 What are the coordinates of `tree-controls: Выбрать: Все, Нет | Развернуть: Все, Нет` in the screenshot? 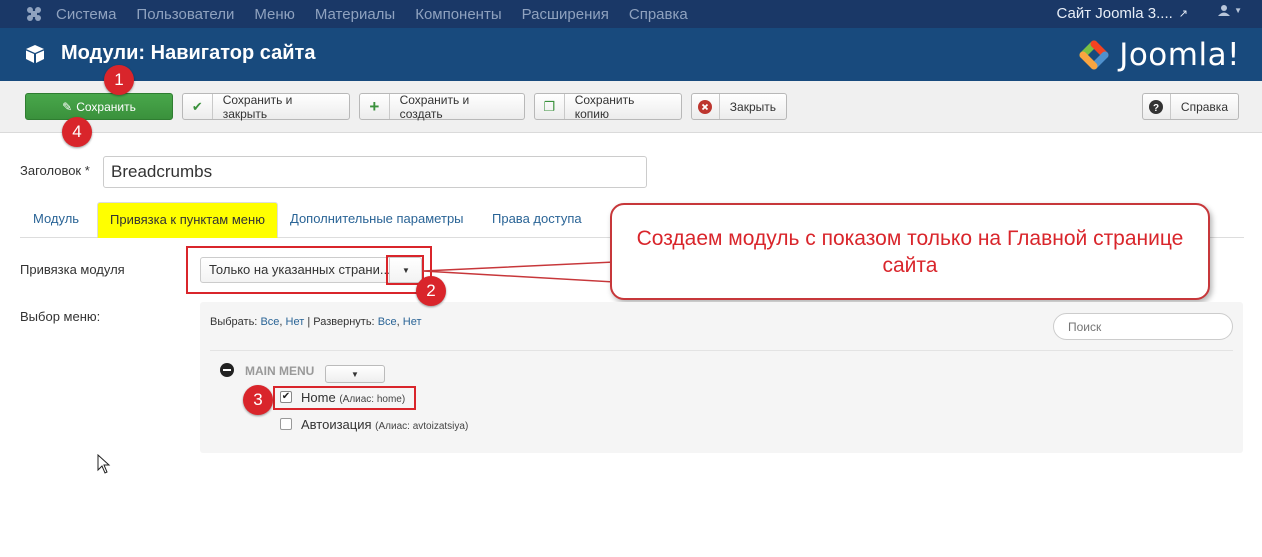 It's located at (316, 322).